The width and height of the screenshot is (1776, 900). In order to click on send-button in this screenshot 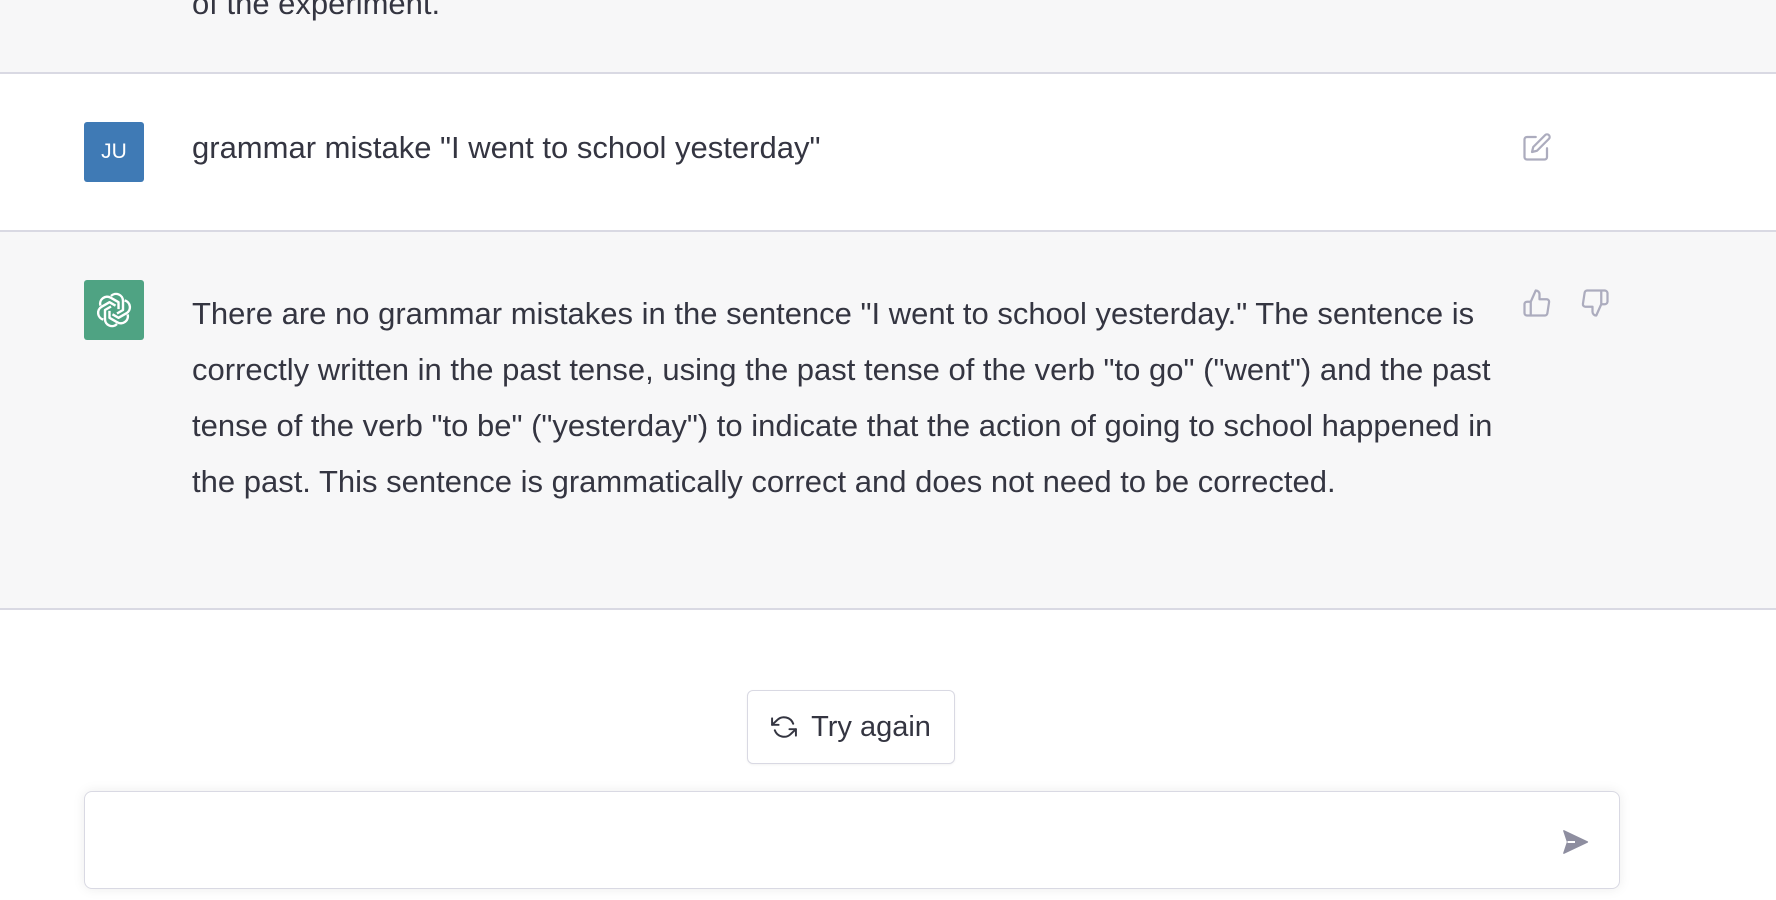, I will do `click(1575, 842)`.